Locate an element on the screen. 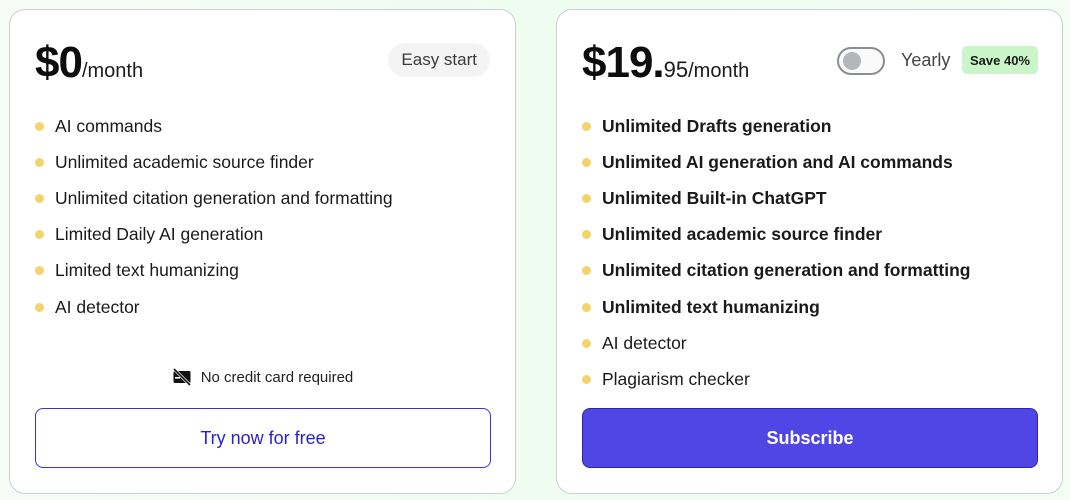 This screenshot has height=500, width=1070. feature-item: Unlimited text humanizing is located at coordinates (776, 307).